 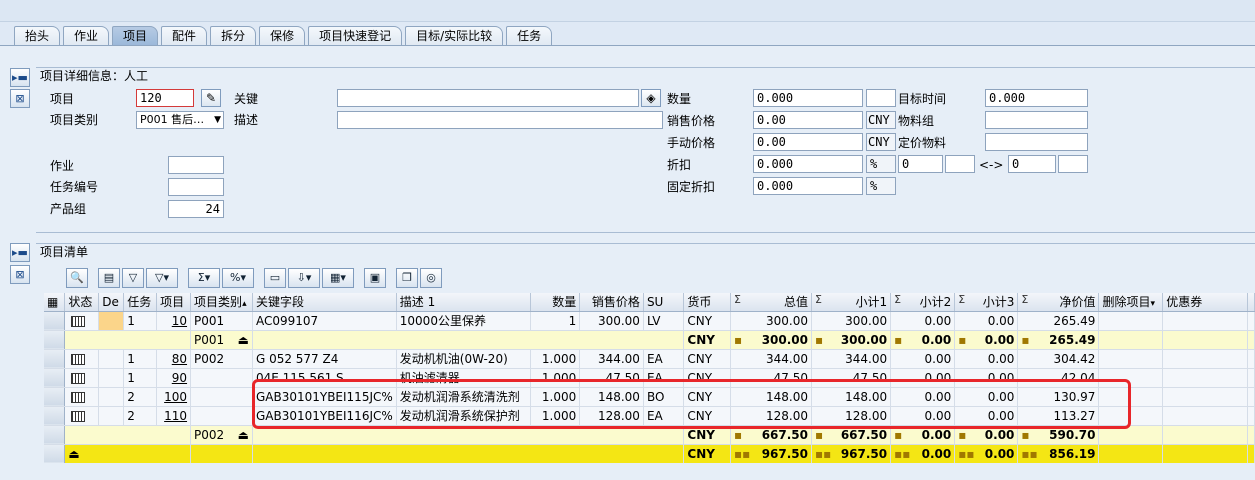 What do you see at coordinates (338, 278) in the screenshot?
I see `layout-icon: ▦▾` at bounding box center [338, 278].